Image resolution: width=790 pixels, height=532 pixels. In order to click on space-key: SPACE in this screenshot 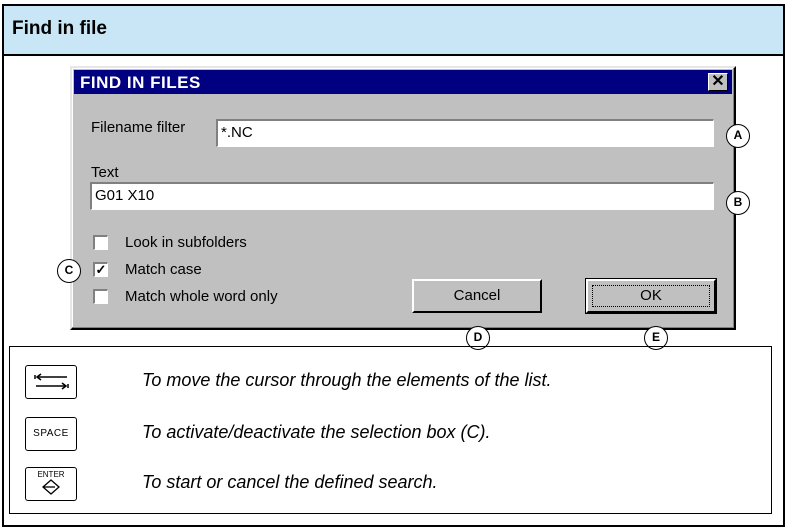, I will do `click(51, 434)`.